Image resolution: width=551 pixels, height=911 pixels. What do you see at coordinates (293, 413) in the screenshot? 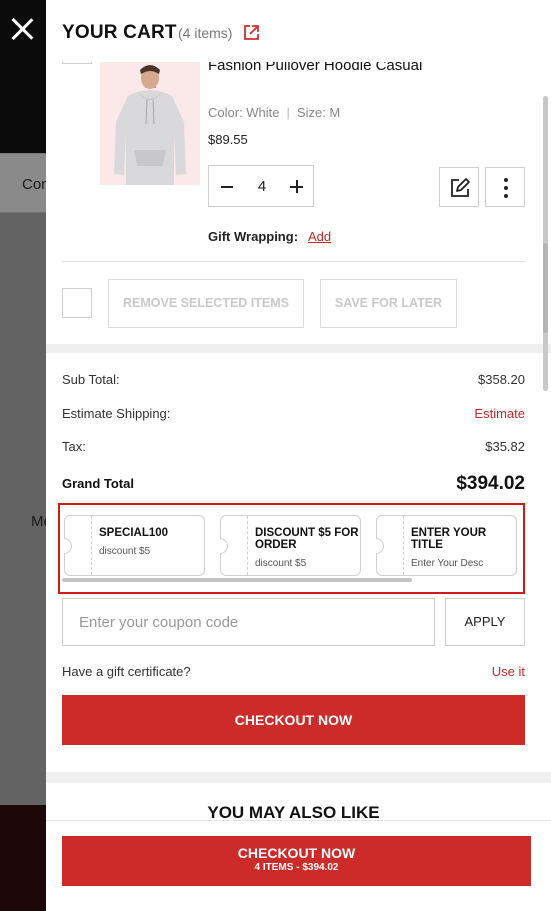
I see `shipping-row: Estimate Shipping: Estimate` at bounding box center [293, 413].